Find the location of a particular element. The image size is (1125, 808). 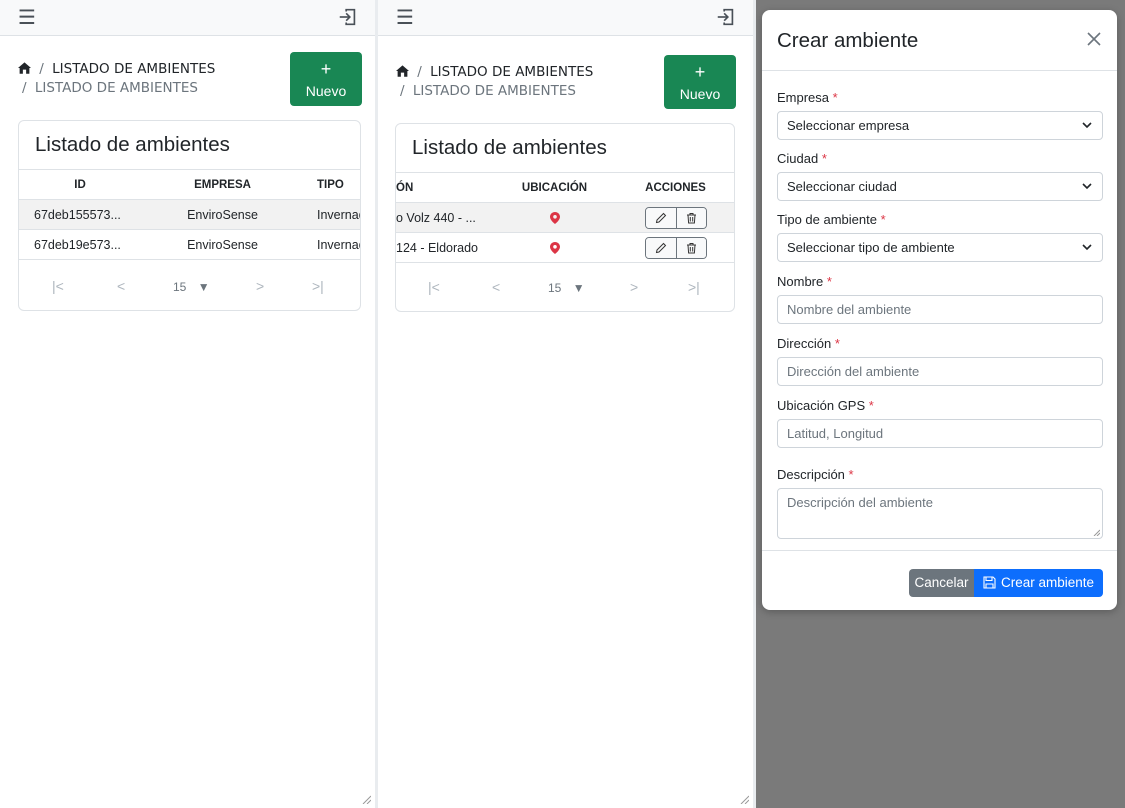

empresa-label-text: Empresa is located at coordinates (803, 97).